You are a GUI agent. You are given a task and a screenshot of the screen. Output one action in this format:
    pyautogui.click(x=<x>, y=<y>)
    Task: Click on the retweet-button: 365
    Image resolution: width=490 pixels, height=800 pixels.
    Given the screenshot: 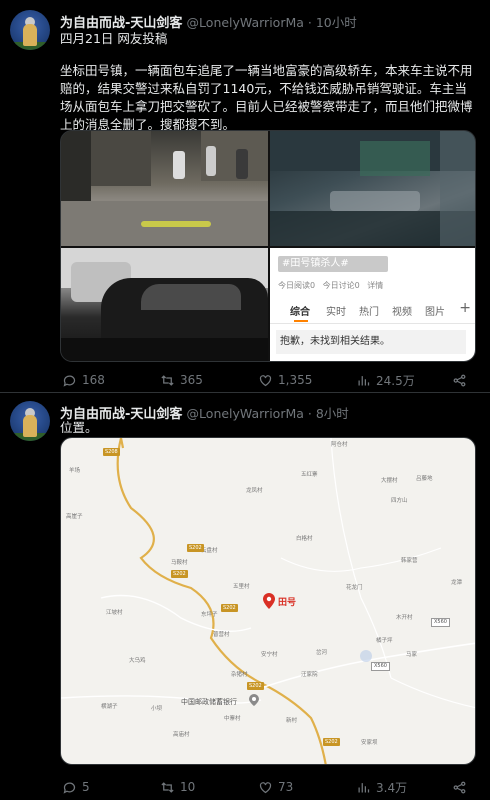 What is the action you would take?
    pyautogui.click(x=181, y=380)
    